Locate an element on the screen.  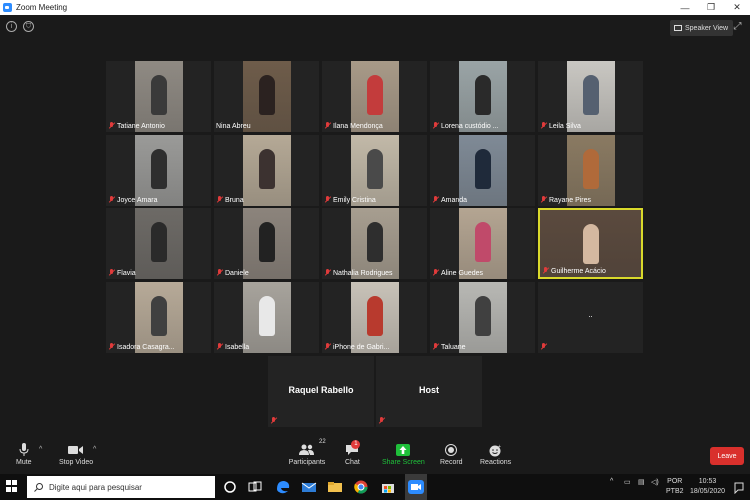
video-options-caret: ^ is located at coordinates (94, 449).